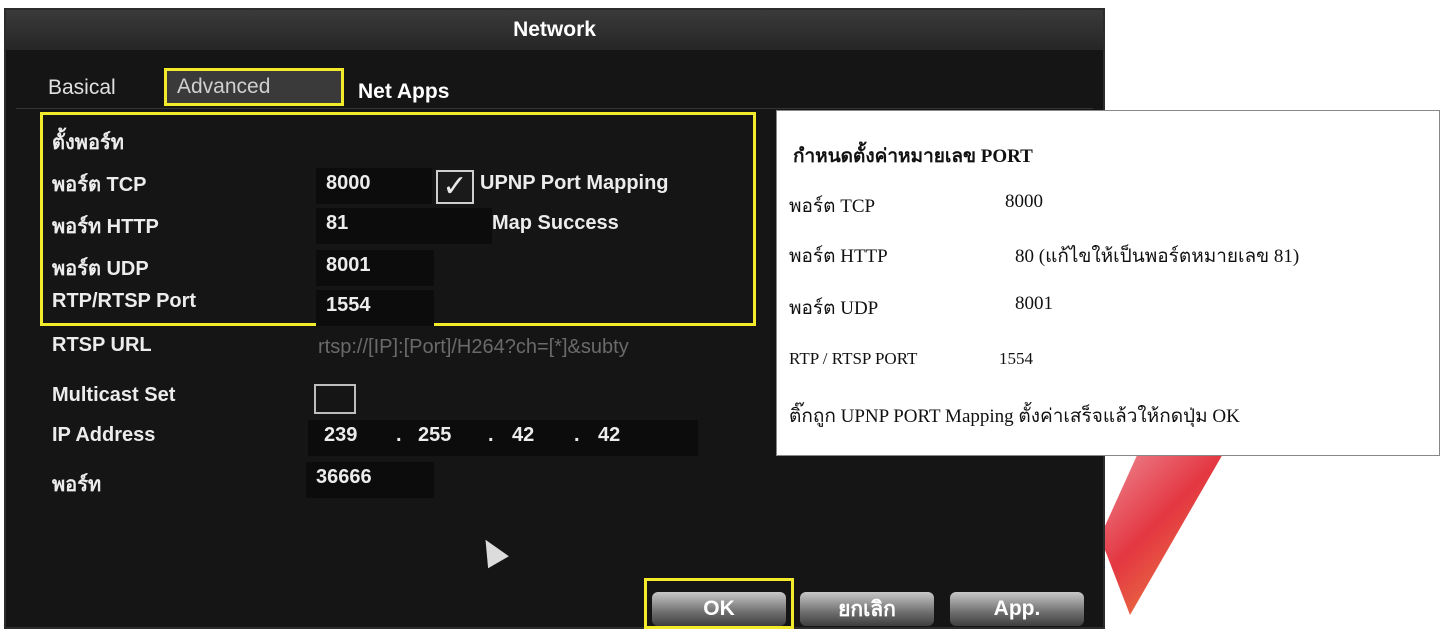  Describe the element at coordinates (473, 347) in the screenshot. I see `rtsp-url-value: rtsp://[IP]:[Port]/H264?ch=[*]&subty` at that location.